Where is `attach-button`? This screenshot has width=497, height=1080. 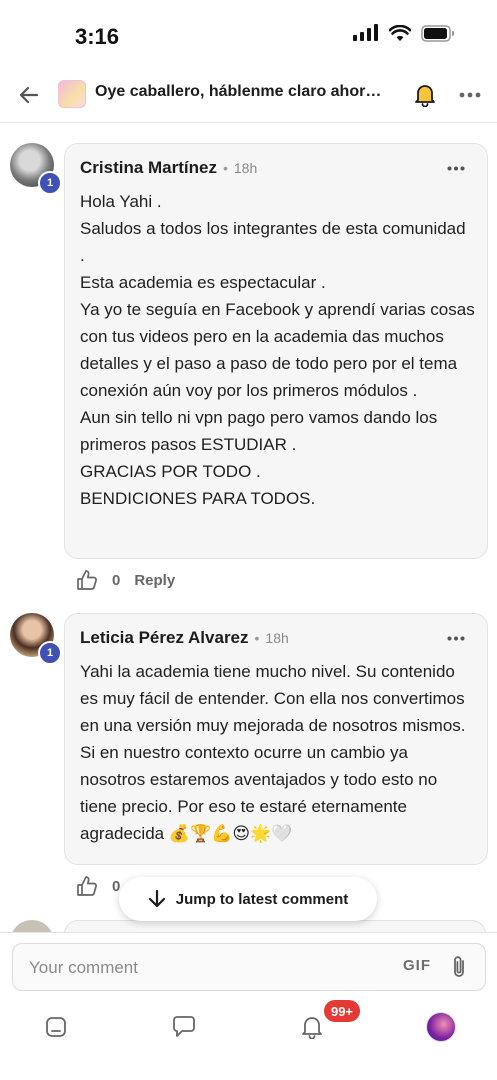
attach-button is located at coordinates (459, 967).